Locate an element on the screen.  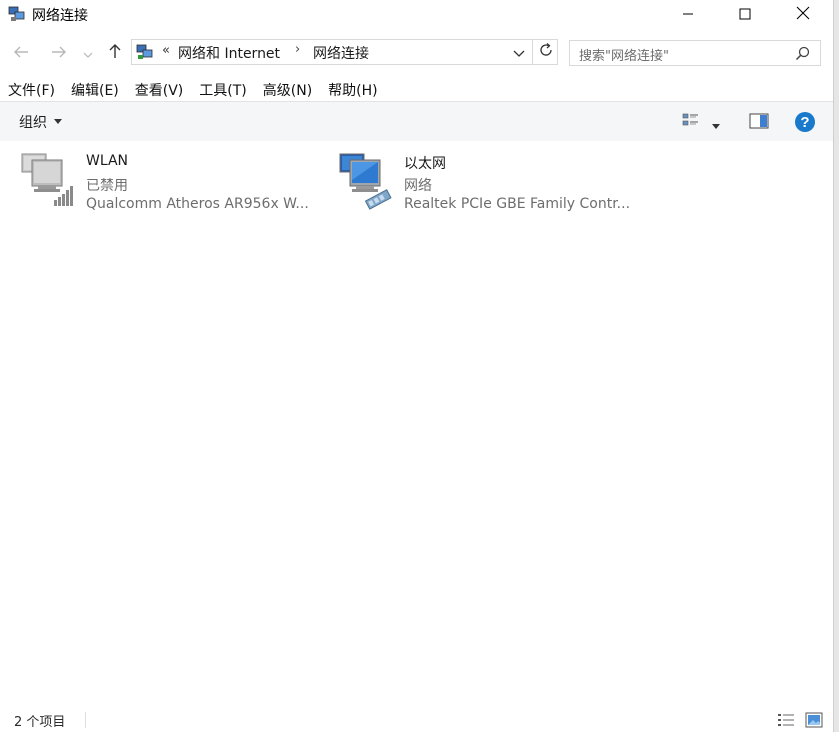
network-folder-icon is located at coordinates (145, 52).